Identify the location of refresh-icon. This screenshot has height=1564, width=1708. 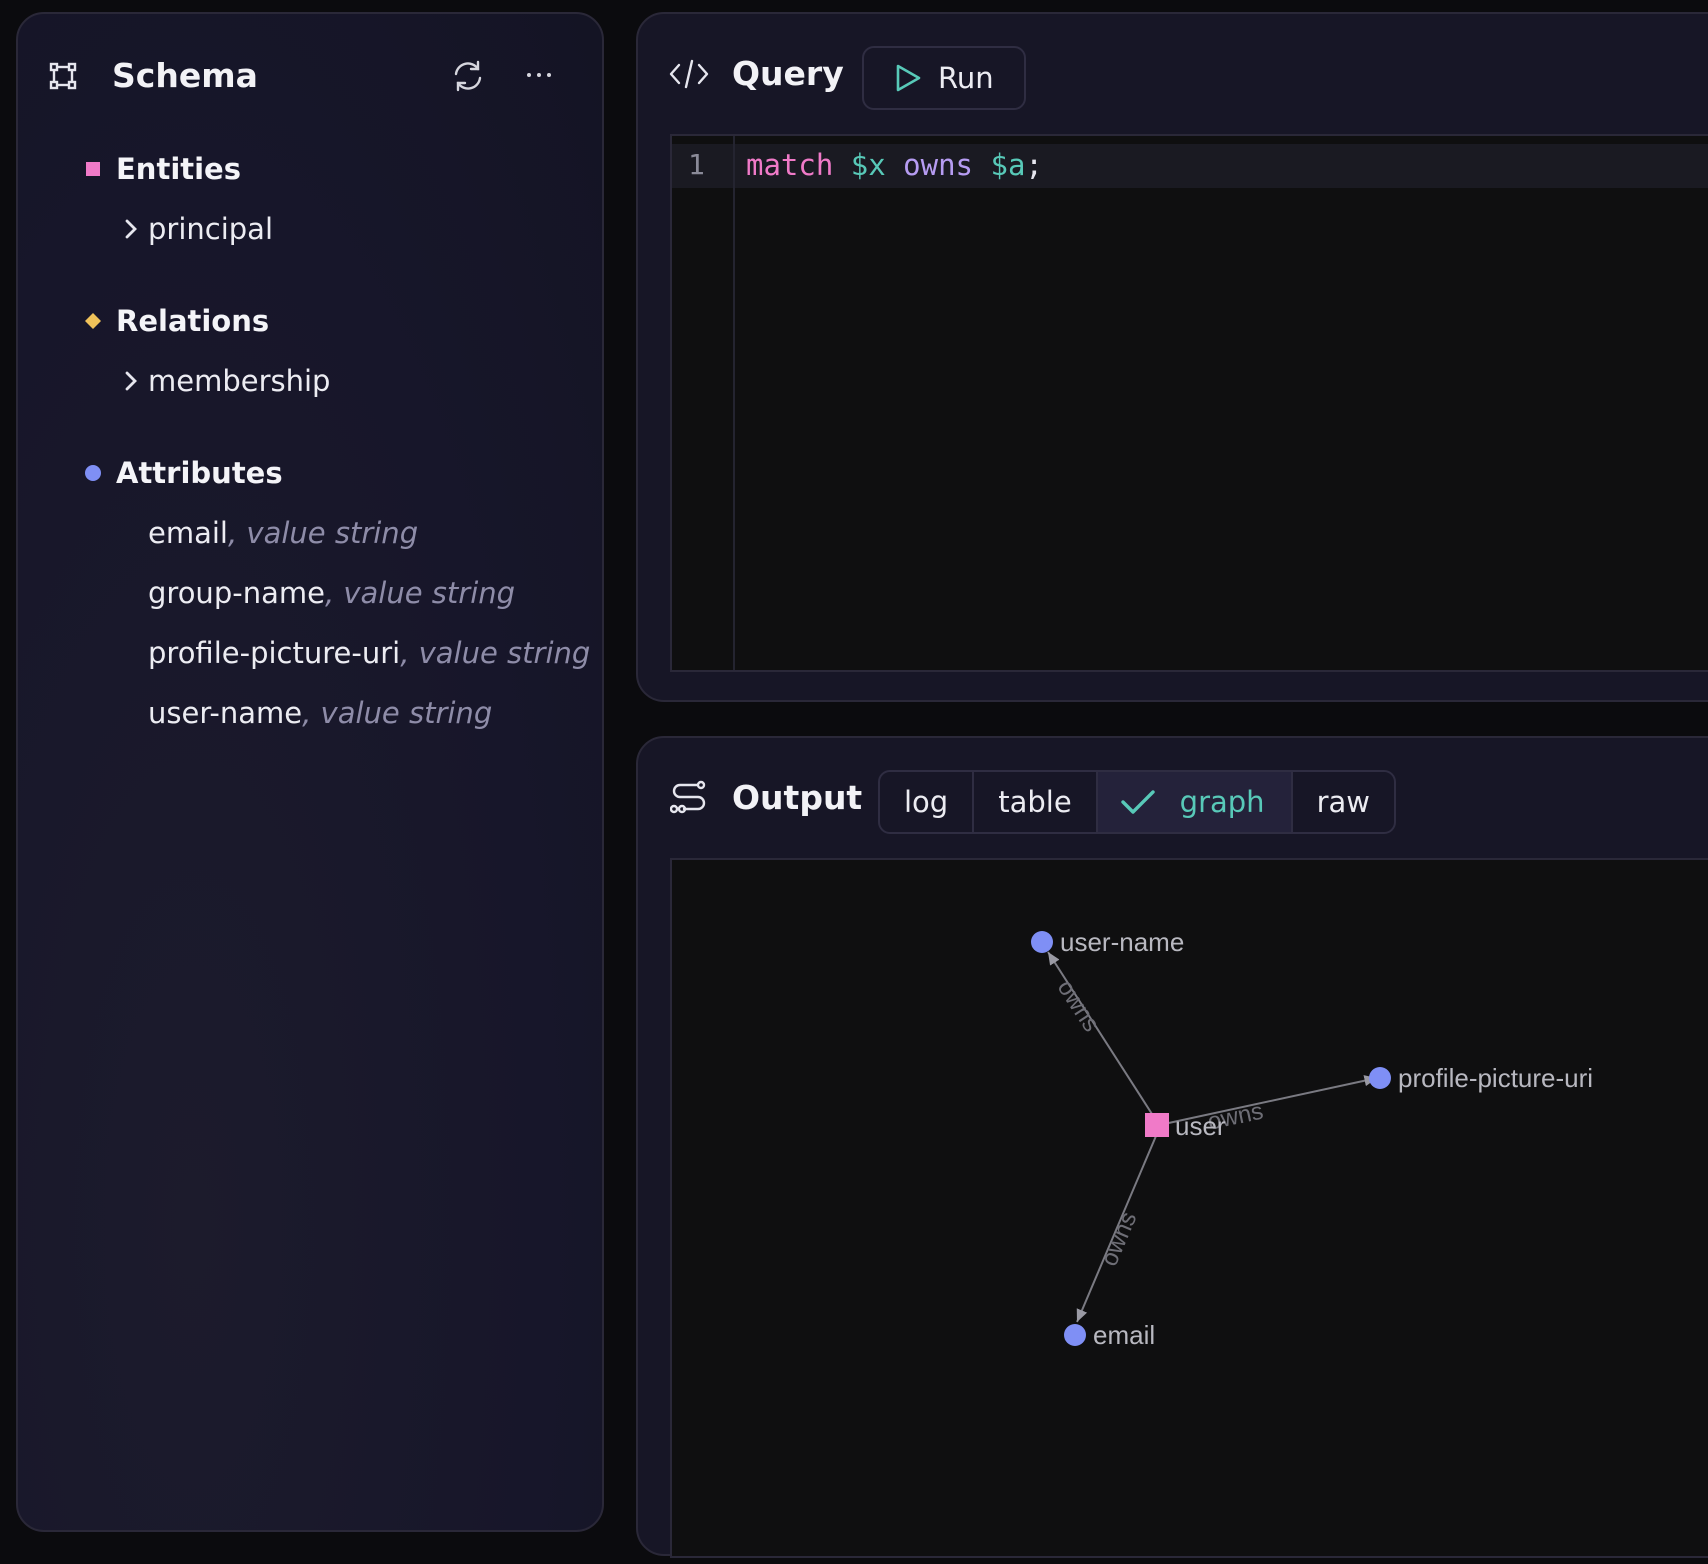
(468, 76).